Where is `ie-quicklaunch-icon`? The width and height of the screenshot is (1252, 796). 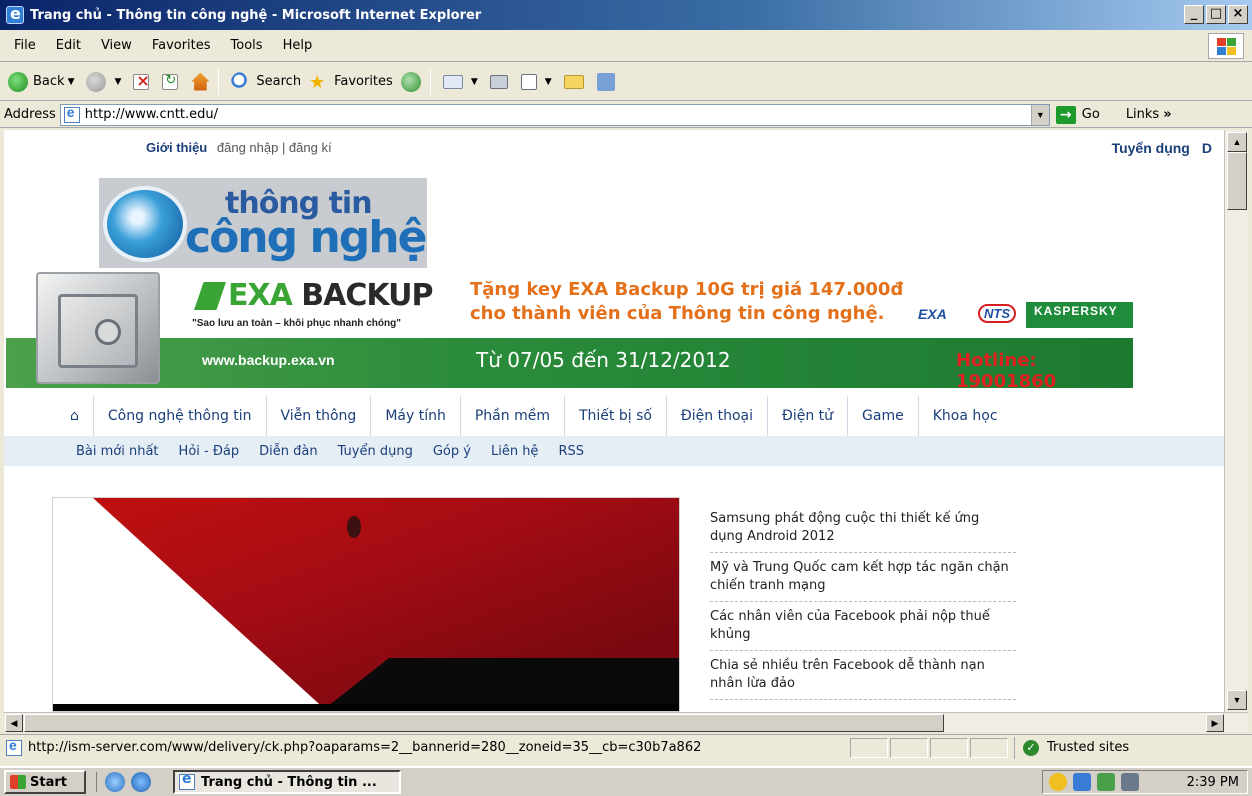
ie-quicklaunch-icon is located at coordinates (141, 782).